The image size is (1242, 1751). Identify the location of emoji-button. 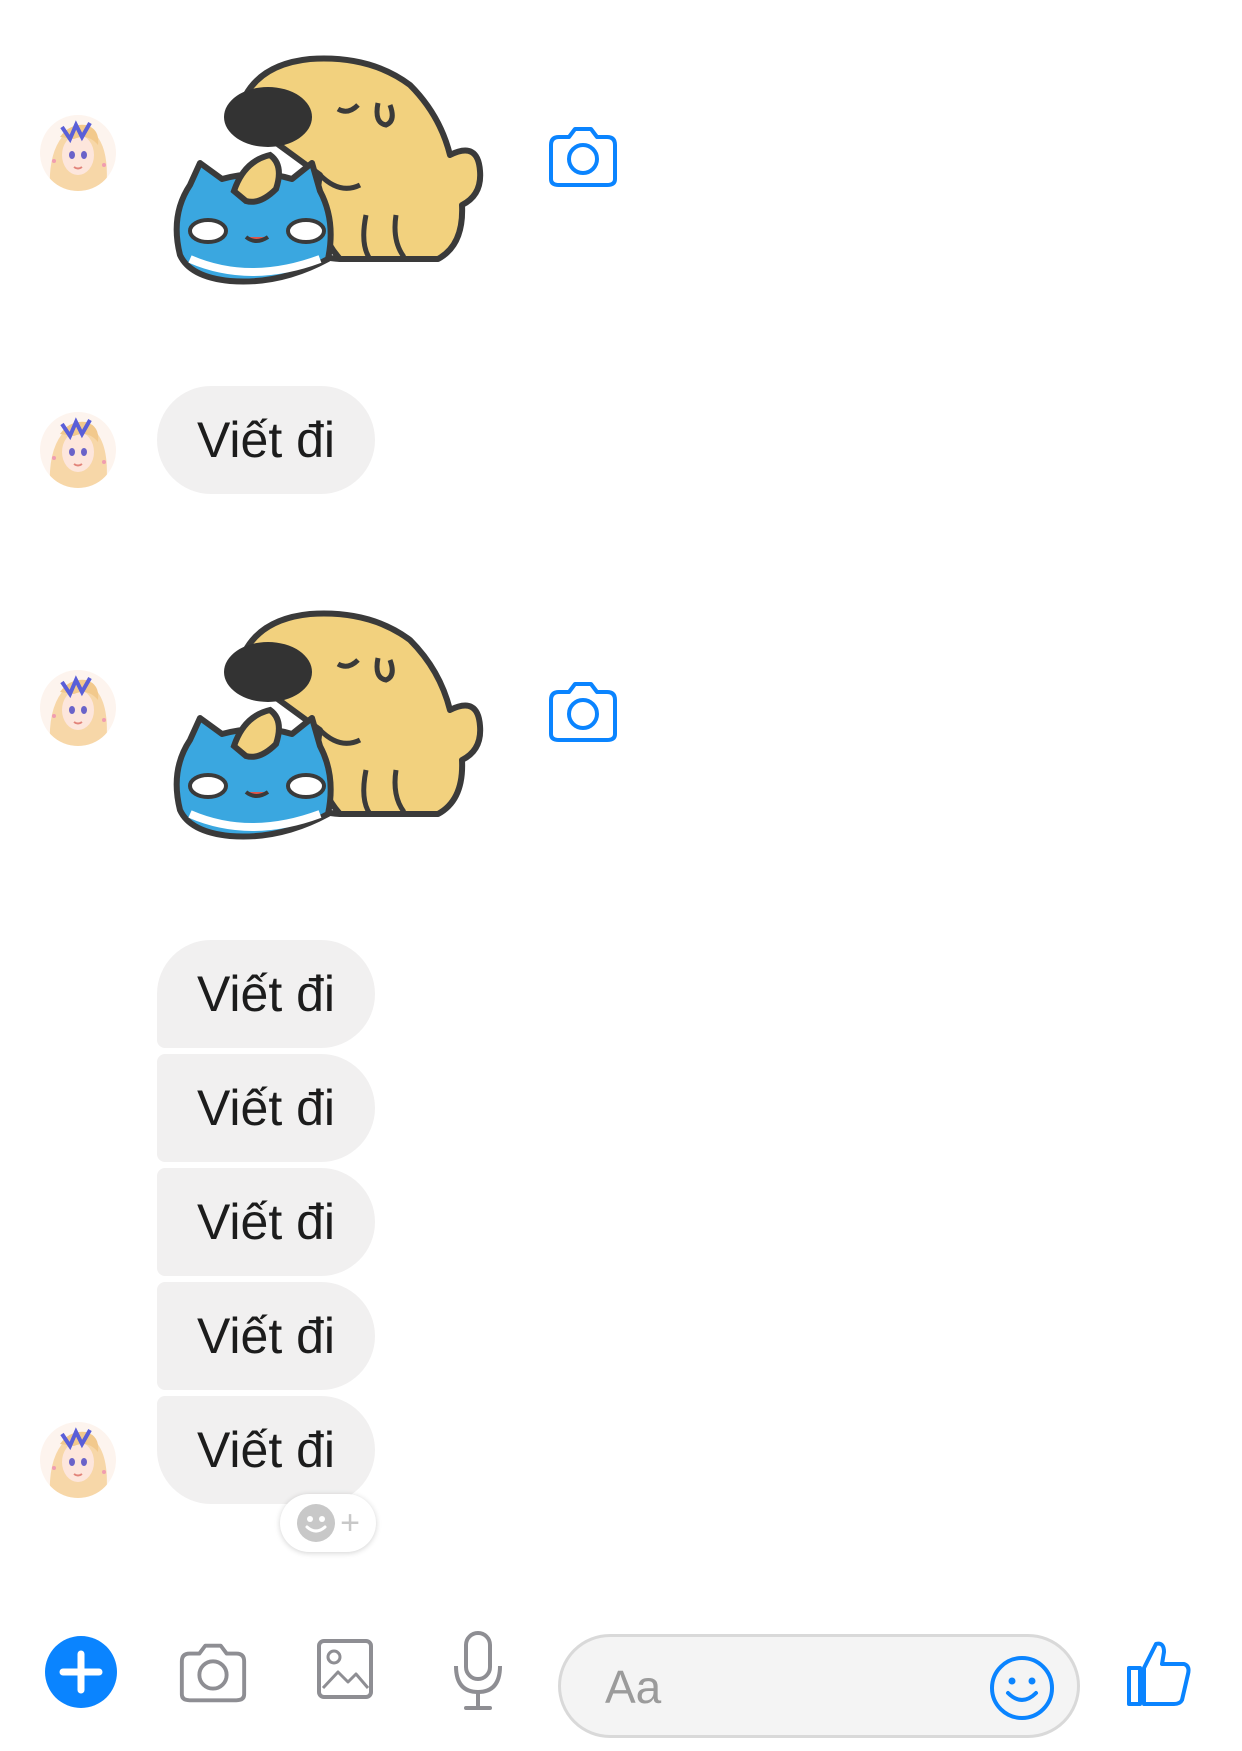
(1022, 1690).